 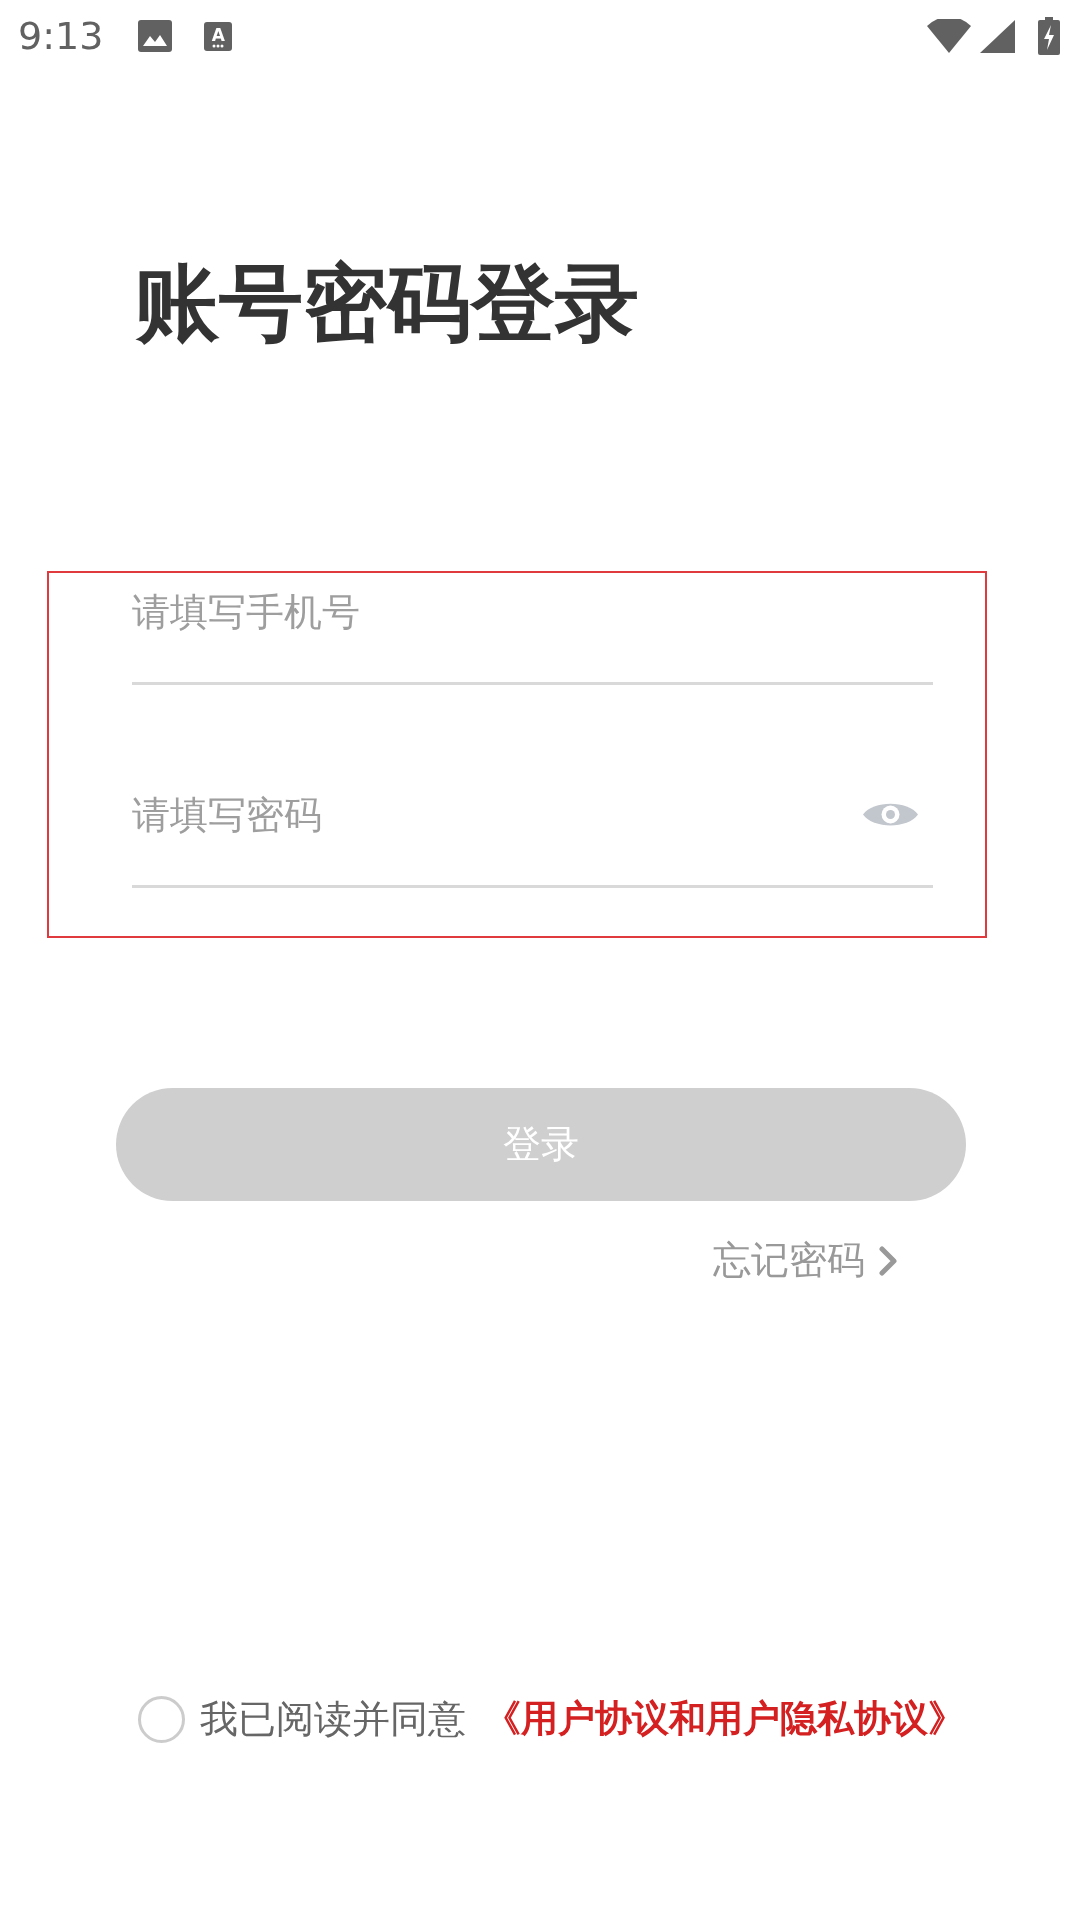 What do you see at coordinates (532, 611) in the screenshot?
I see `phone-input-field: 请填写手机号` at bounding box center [532, 611].